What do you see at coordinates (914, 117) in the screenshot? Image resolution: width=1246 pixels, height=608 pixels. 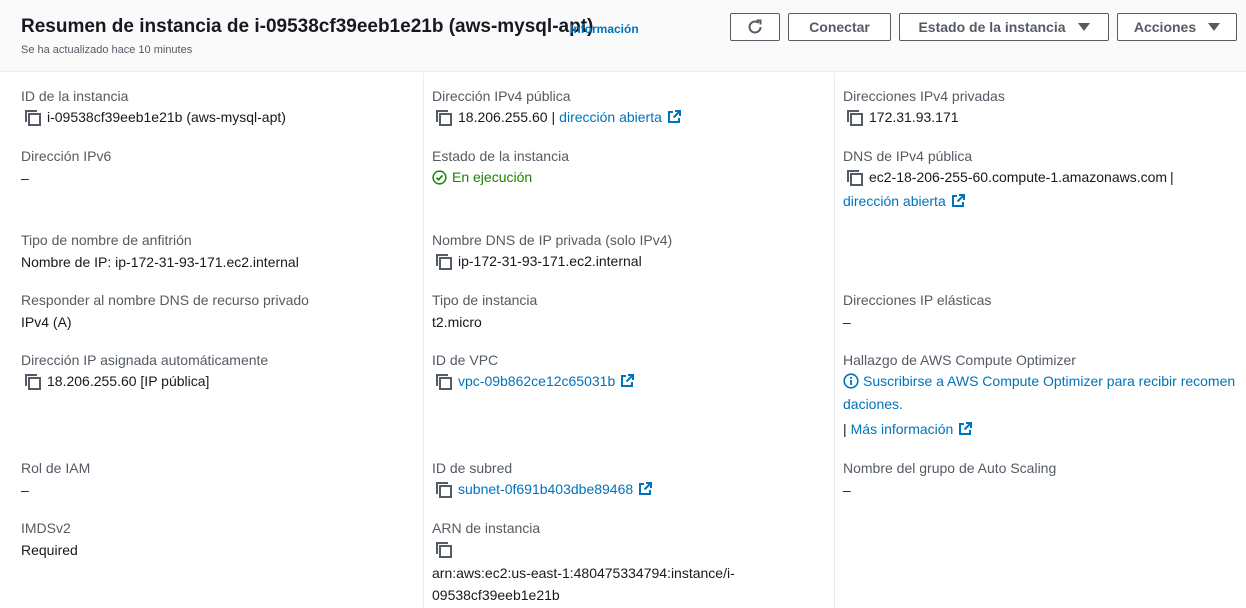 I see `private-ipv4-text: 172.31.93.171` at bounding box center [914, 117].